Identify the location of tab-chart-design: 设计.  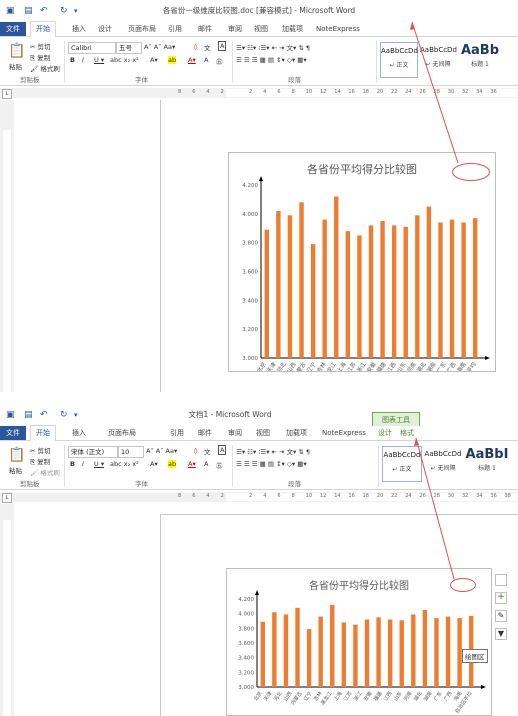
(385, 433).